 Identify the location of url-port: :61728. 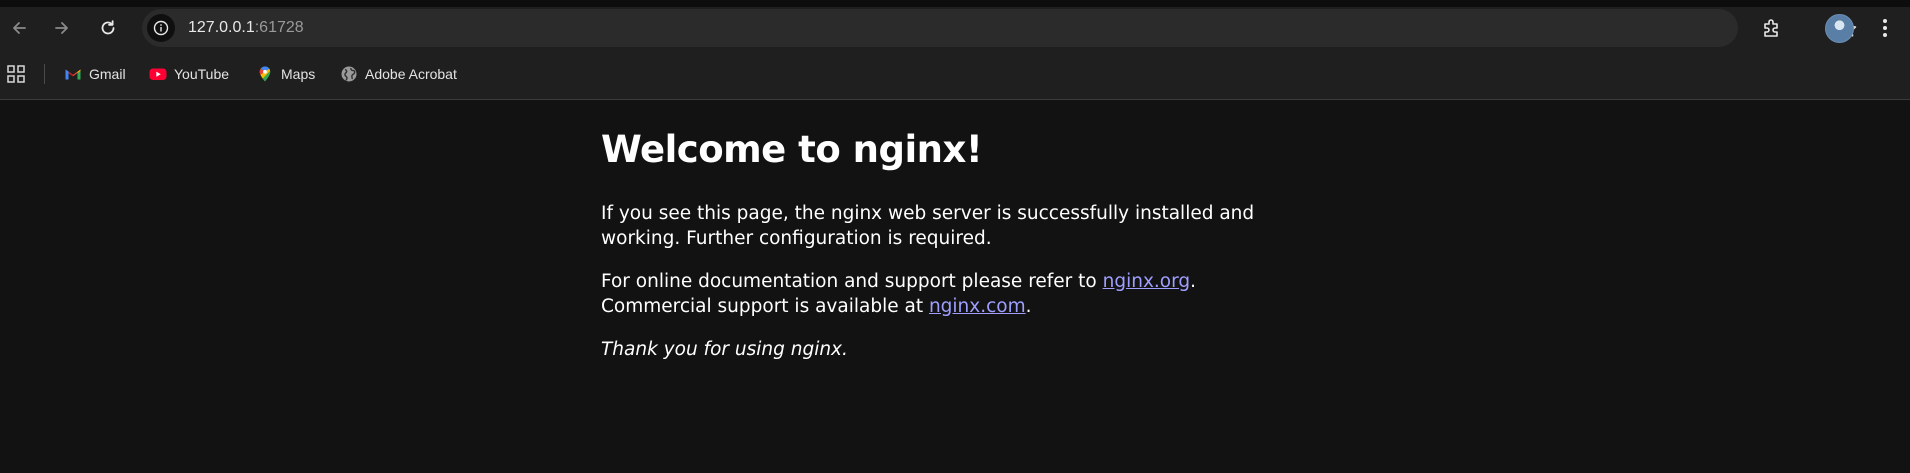
(279, 27).